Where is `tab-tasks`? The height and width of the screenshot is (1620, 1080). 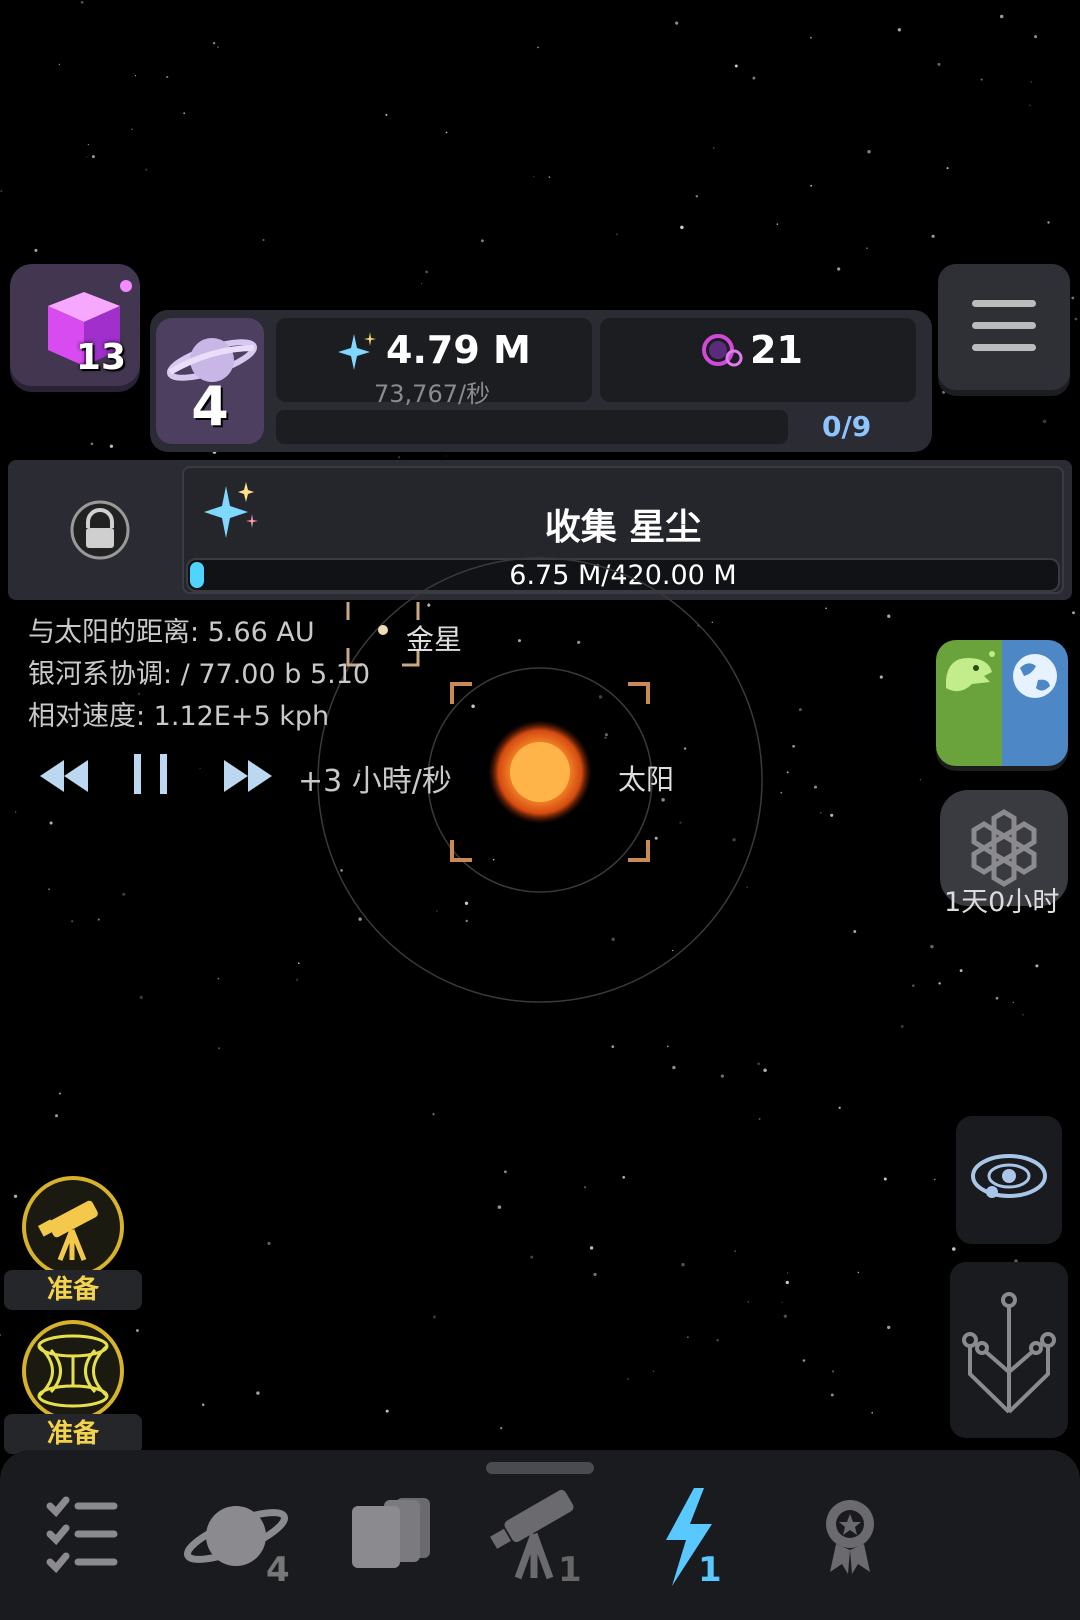
tab-tasks is located at coordinates (85, 1538).